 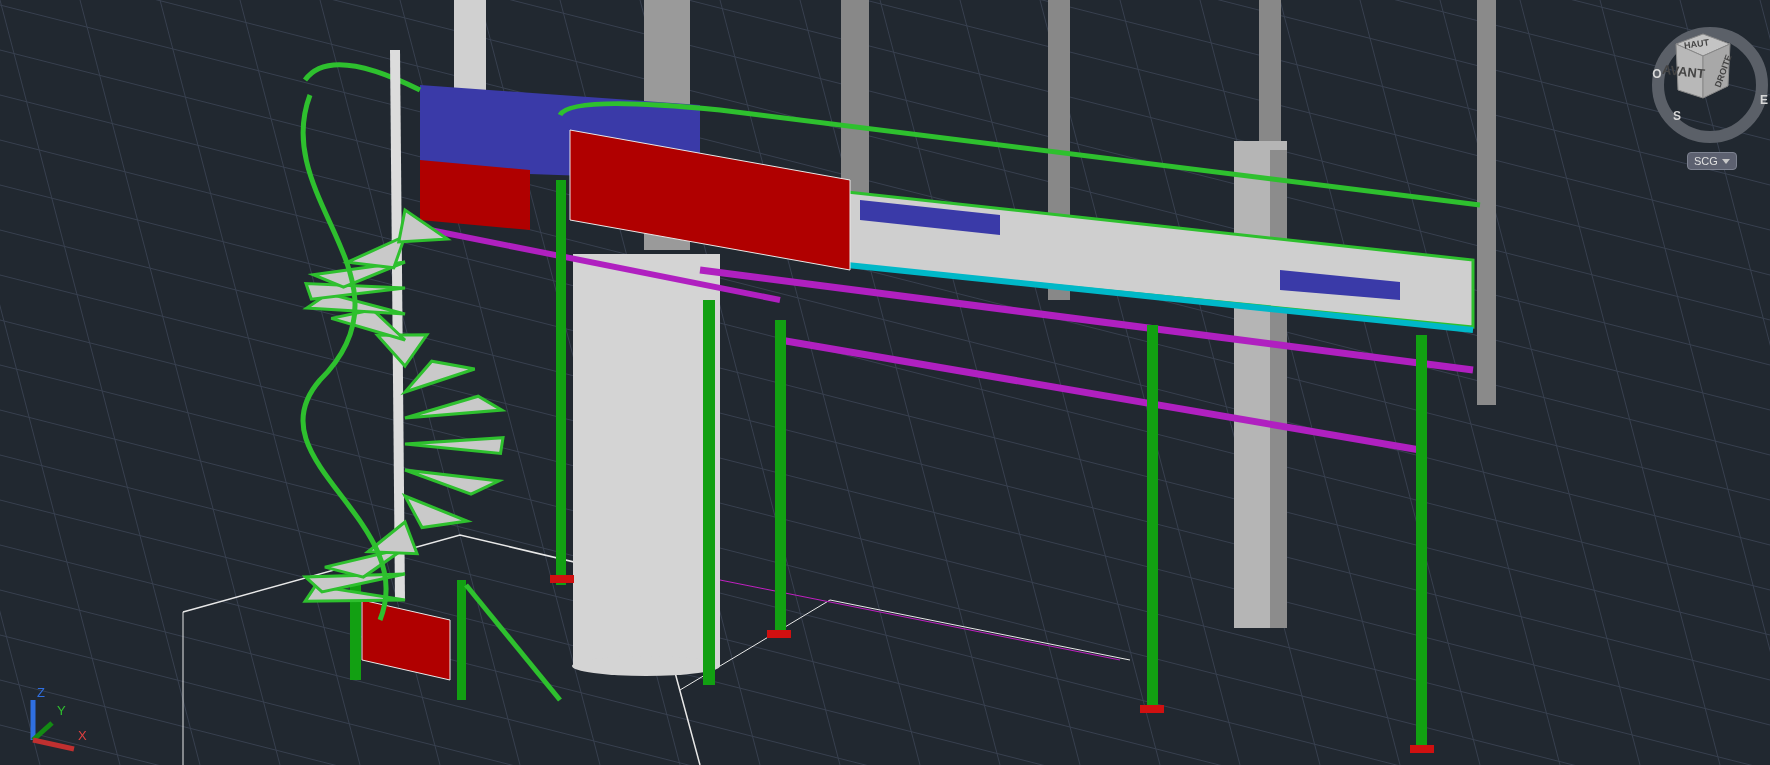 What do you see at coordinates (61, 710) in the screenshot?
I see `axis-label: Y` at bounding box center [61, 710].